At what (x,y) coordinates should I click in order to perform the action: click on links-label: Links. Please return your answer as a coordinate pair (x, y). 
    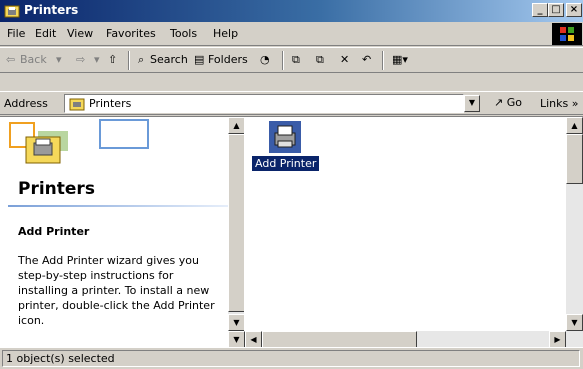
    Looking at the image, I should click on (554, 103).